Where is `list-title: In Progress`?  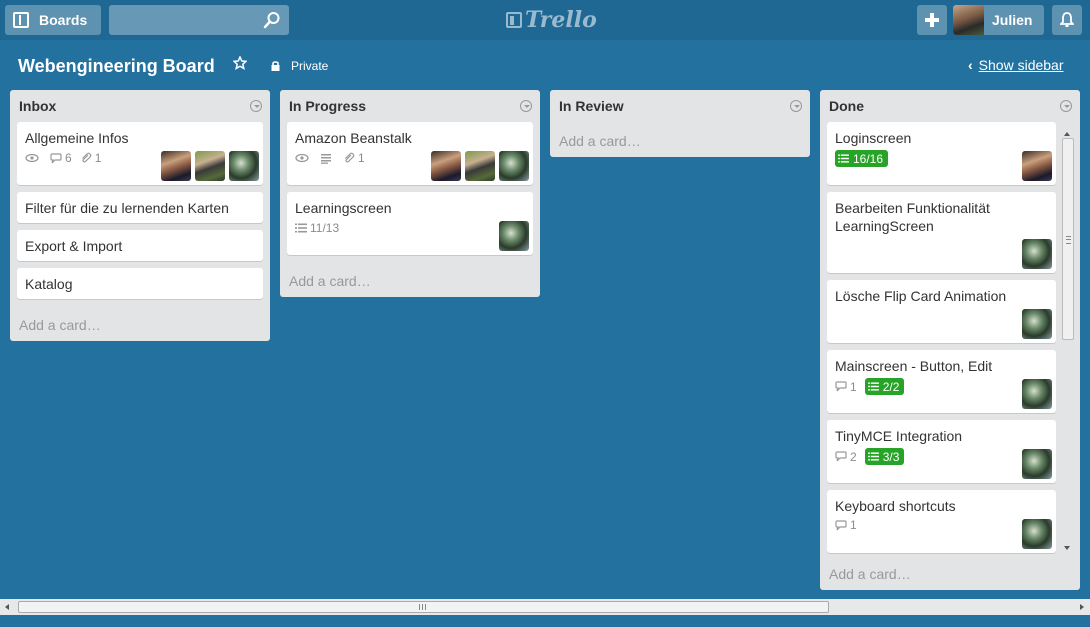
list-title: In Progress is located at coordinates (327, 106).